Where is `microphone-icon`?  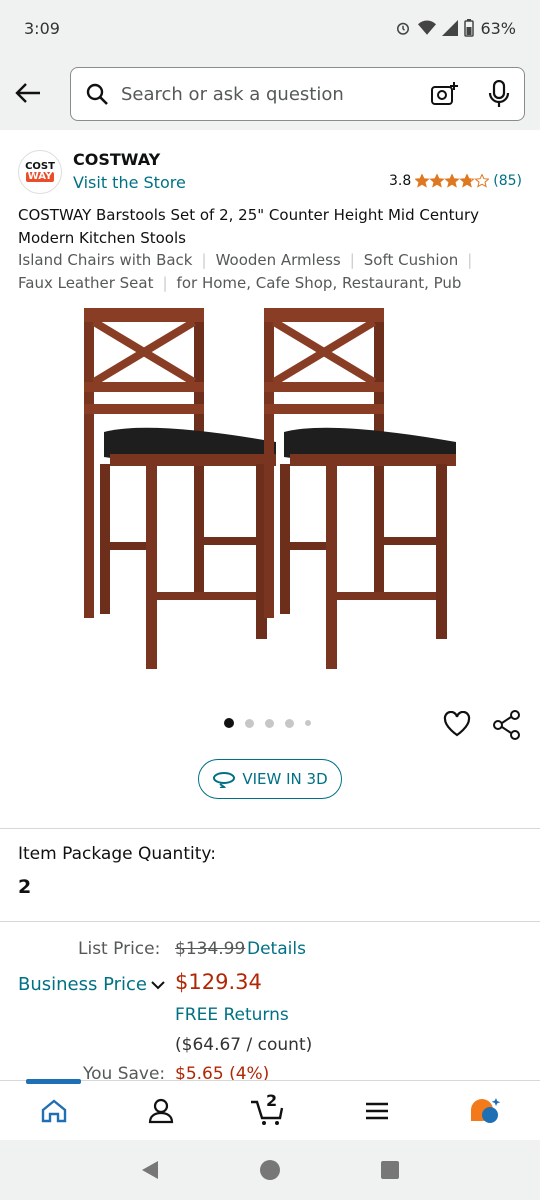
microphone-icon is located at coordinates (499, 94).